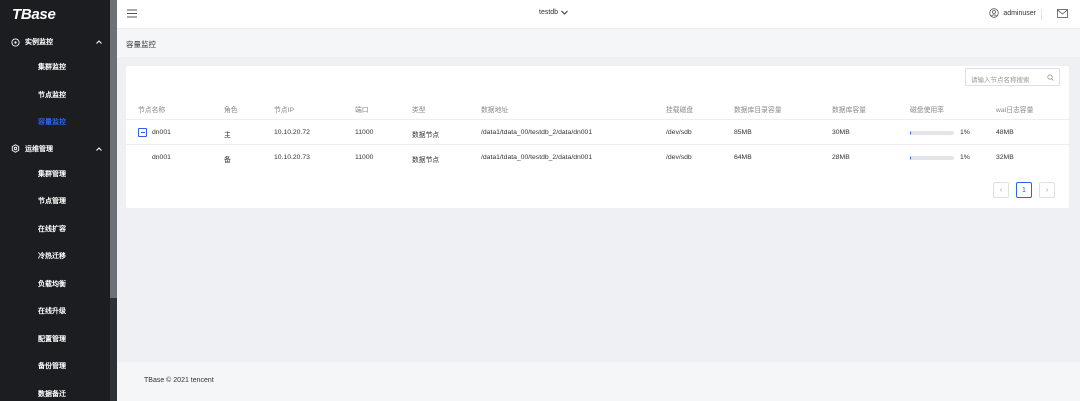  What do you see at coordinates (841, 157) in the screenshot?
I see `cell-db-size: 28MB` at bounding box center [841, 157].